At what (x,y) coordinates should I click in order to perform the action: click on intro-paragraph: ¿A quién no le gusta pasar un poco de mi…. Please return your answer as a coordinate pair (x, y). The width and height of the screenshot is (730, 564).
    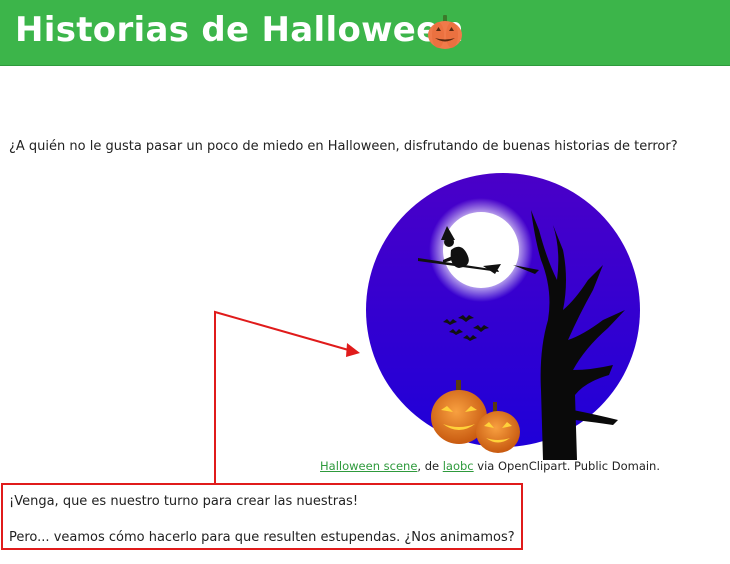
    Looking at the image, I should click on (343, 146).